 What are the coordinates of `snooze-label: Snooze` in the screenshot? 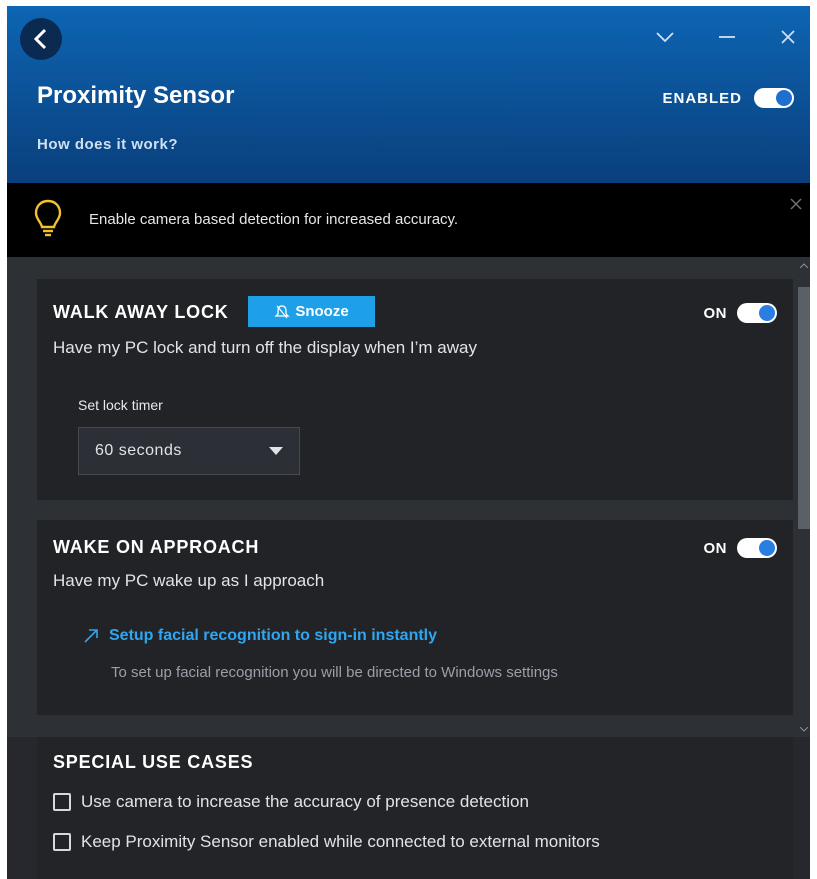 It's located at (322, 311).